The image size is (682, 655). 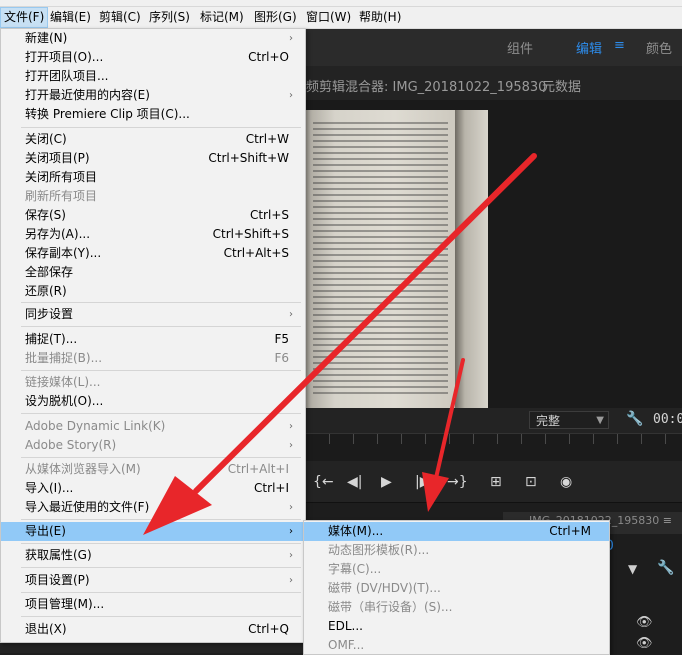 I want to click on panel-menu-icon: ≡, so click(x=667, y=521).